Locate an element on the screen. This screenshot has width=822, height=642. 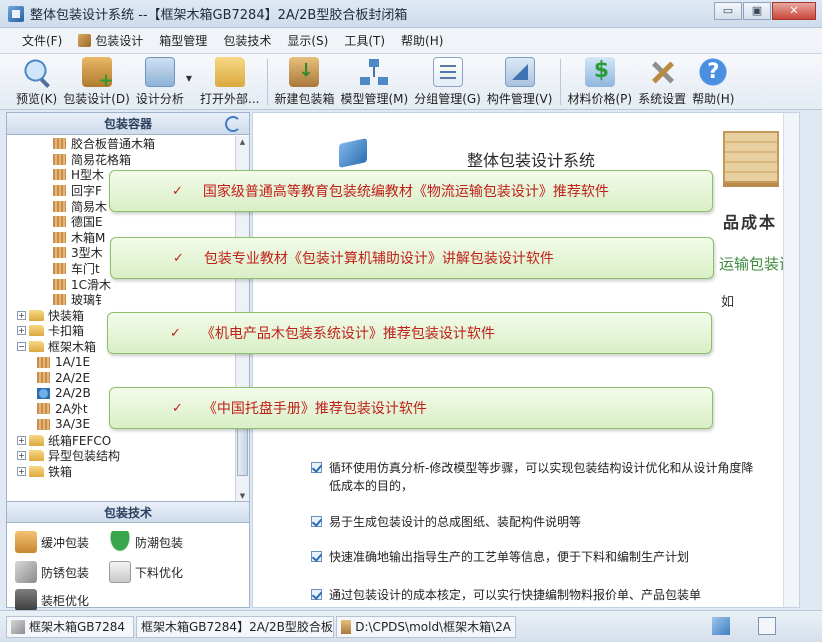
menu-tools: 工具(T) is located at coordinates (364, 41).